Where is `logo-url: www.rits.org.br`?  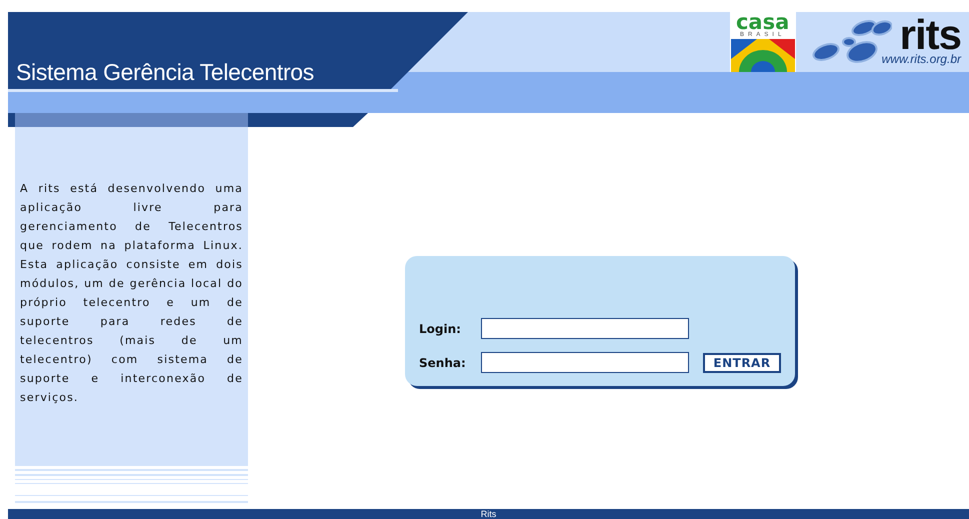
logo-url: www.rits.org.br is located at coordinates (921, 59).